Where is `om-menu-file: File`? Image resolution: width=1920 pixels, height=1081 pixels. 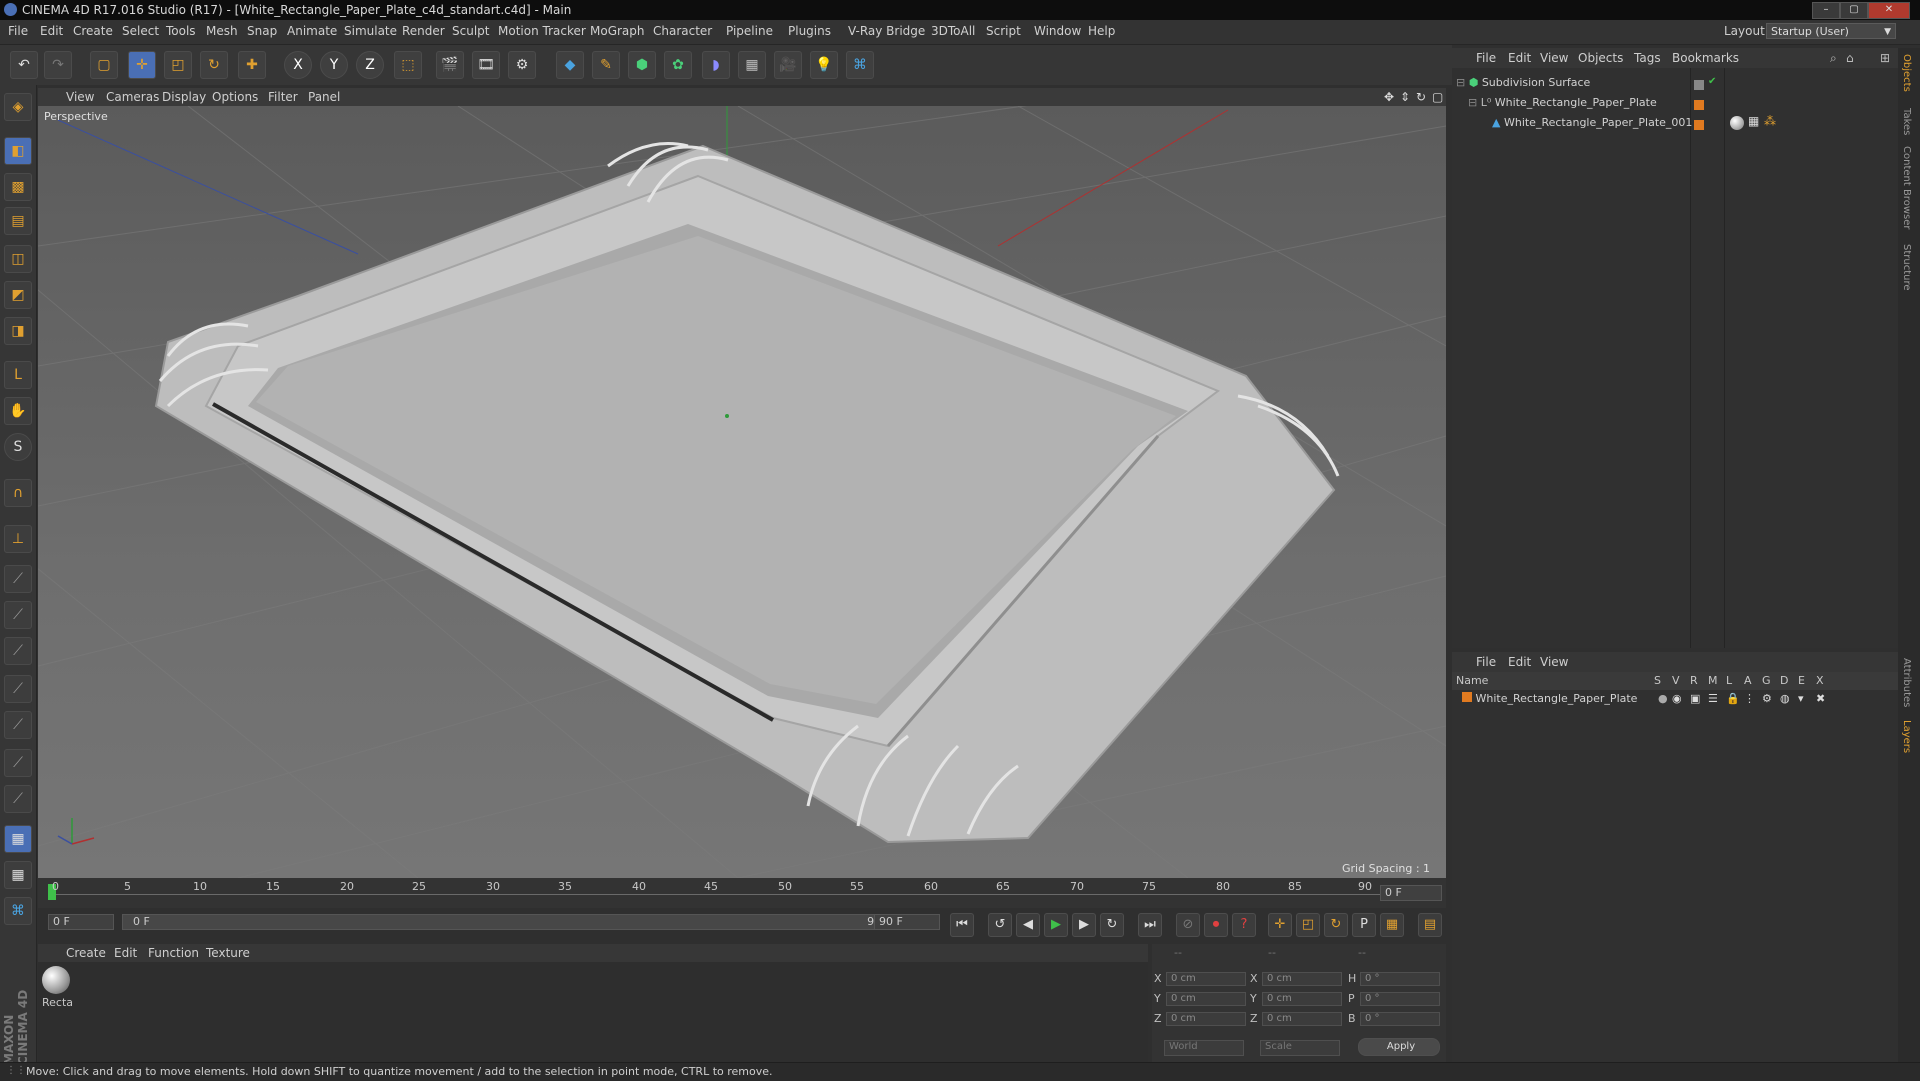
om-menu-file: File is located at coordinates (1486, 58).